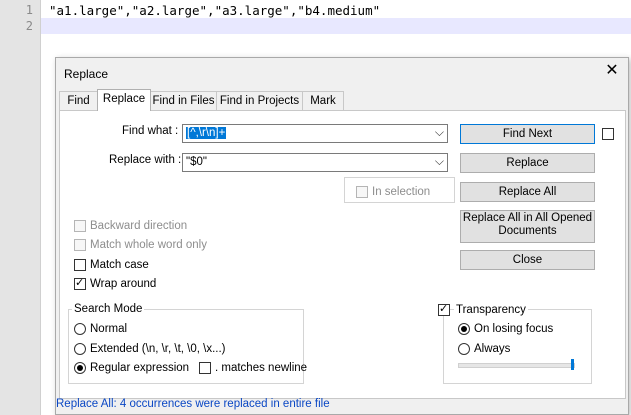 The width and height of the screenshot is (631, 415). I want to click on normal-radio, so click(80, 329).